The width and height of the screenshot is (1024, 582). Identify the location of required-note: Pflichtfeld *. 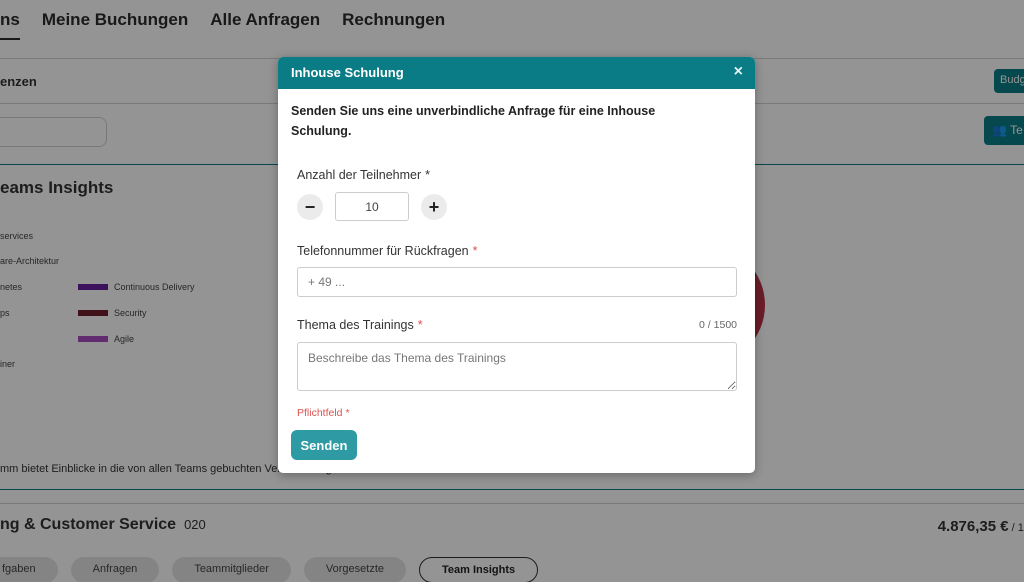
(323, 413).